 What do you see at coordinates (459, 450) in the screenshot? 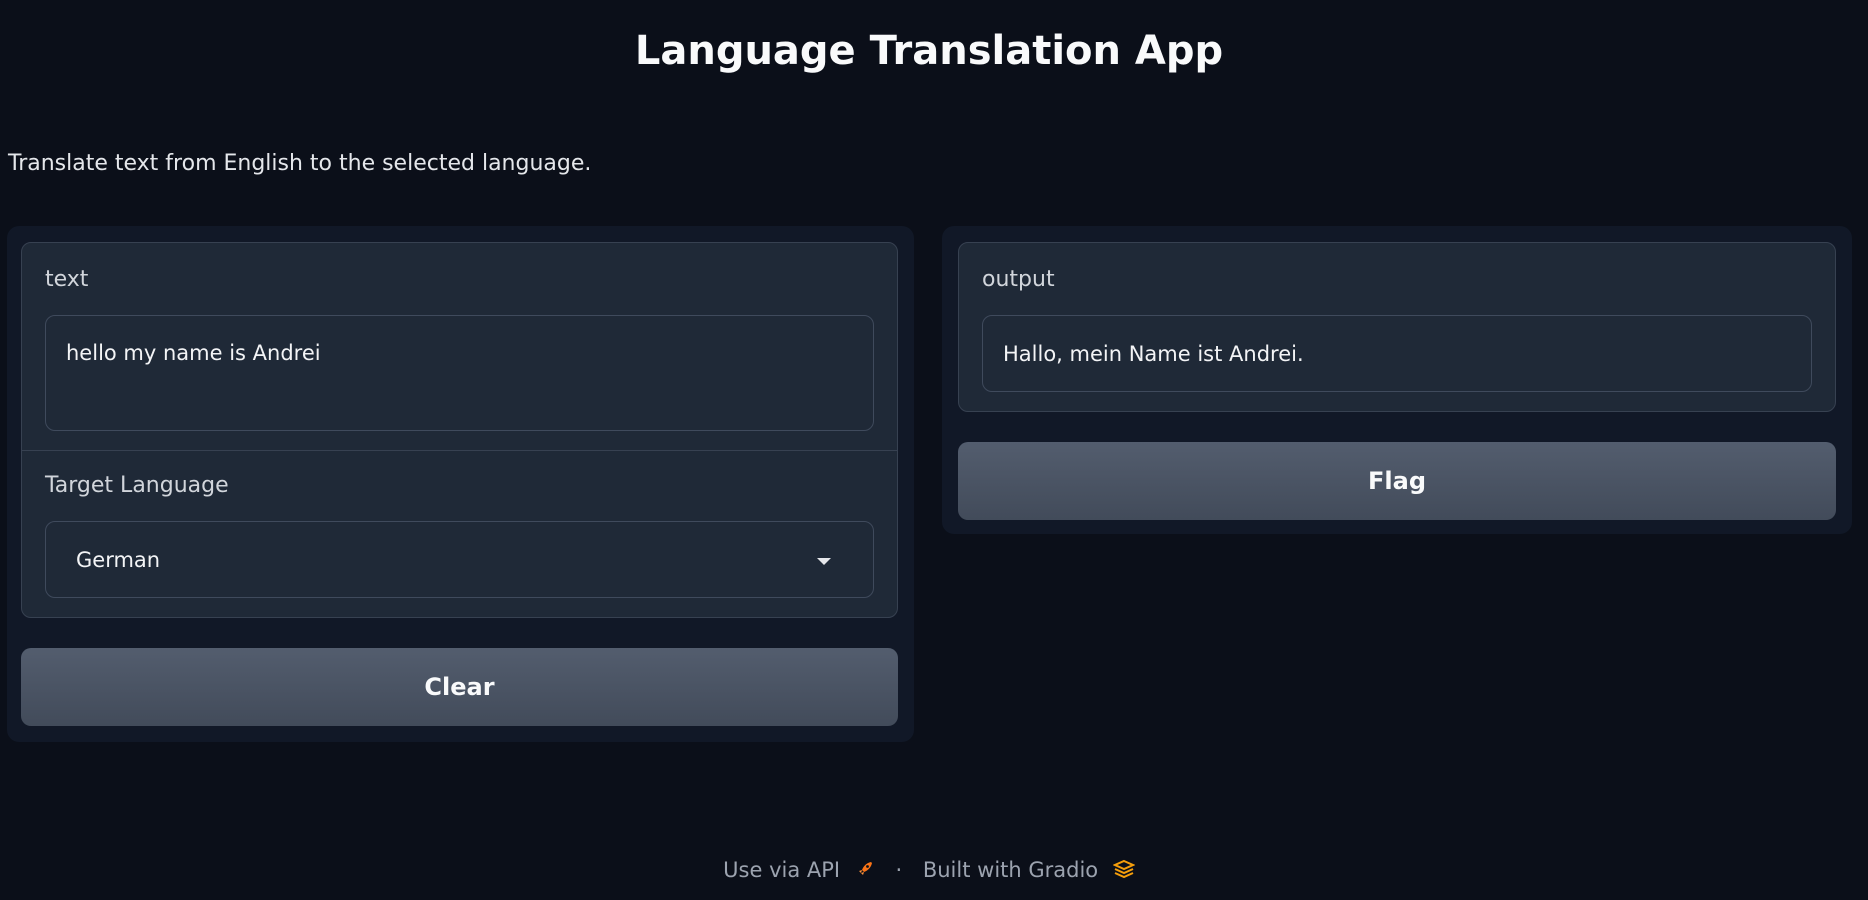
I see `form-divider` at bounding box center [459, 450].